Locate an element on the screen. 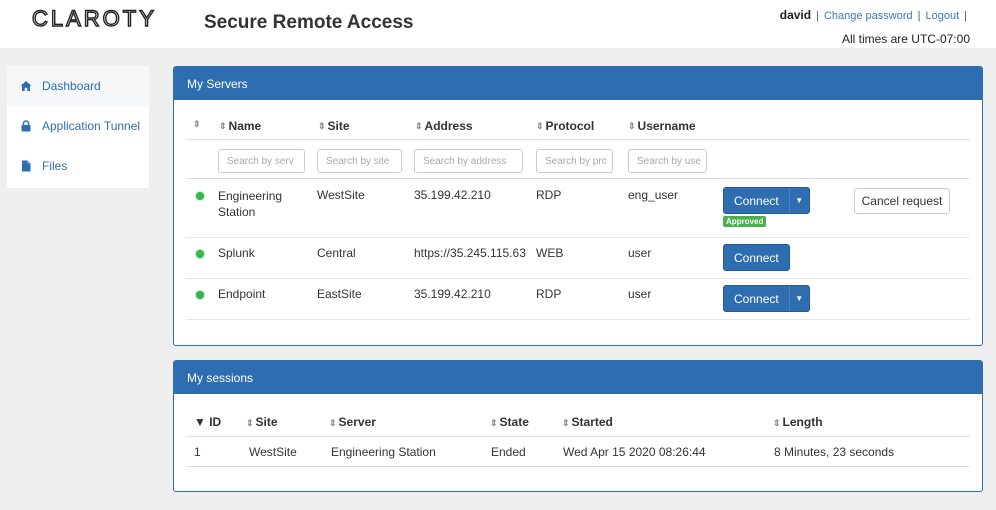 The width and height of the screenshot is (996, 510). search-name-input is located at coordinates (261, 161).